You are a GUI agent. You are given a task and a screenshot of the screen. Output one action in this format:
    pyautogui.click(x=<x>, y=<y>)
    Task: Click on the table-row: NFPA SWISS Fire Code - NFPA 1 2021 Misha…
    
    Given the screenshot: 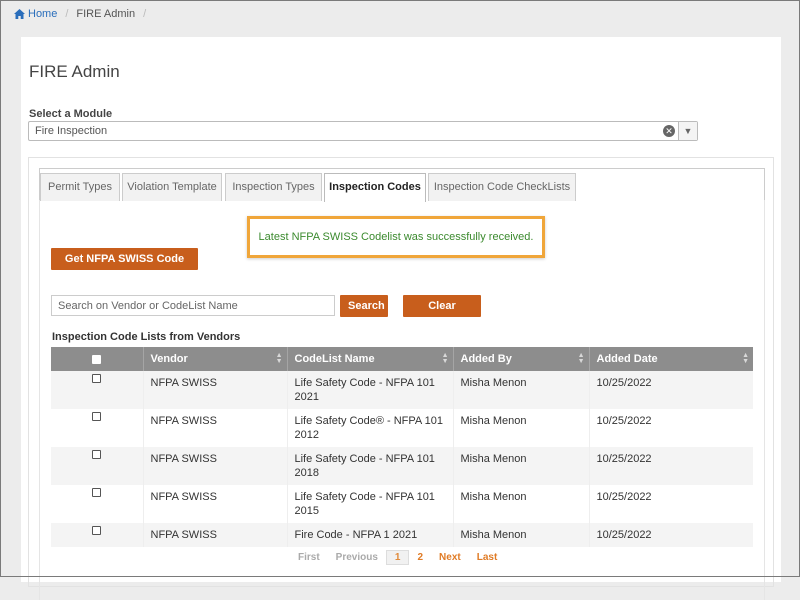 What is the action you would take?
    pyautogui.click(x=402, y=535)
    